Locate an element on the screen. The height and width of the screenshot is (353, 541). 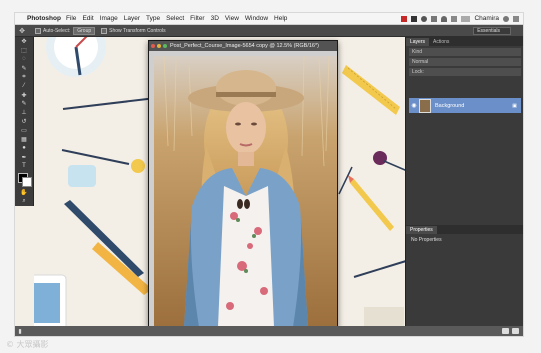
menu-edit: Edit is located at coordinates (87, 18).